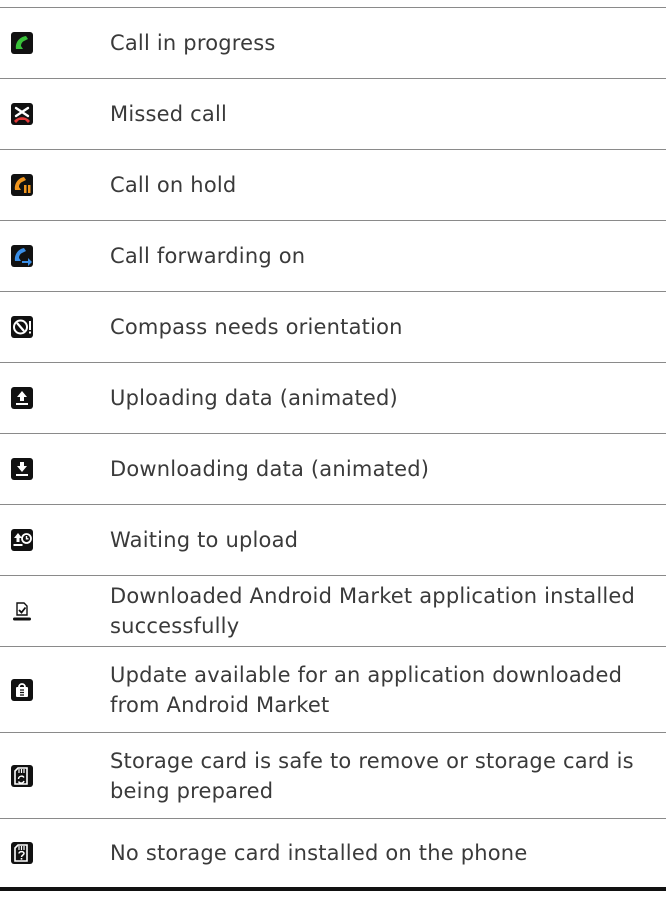 The width and height of the screenshot is (666, 907). I want to click on table-row: Waiting to upload, so click(333, 540).